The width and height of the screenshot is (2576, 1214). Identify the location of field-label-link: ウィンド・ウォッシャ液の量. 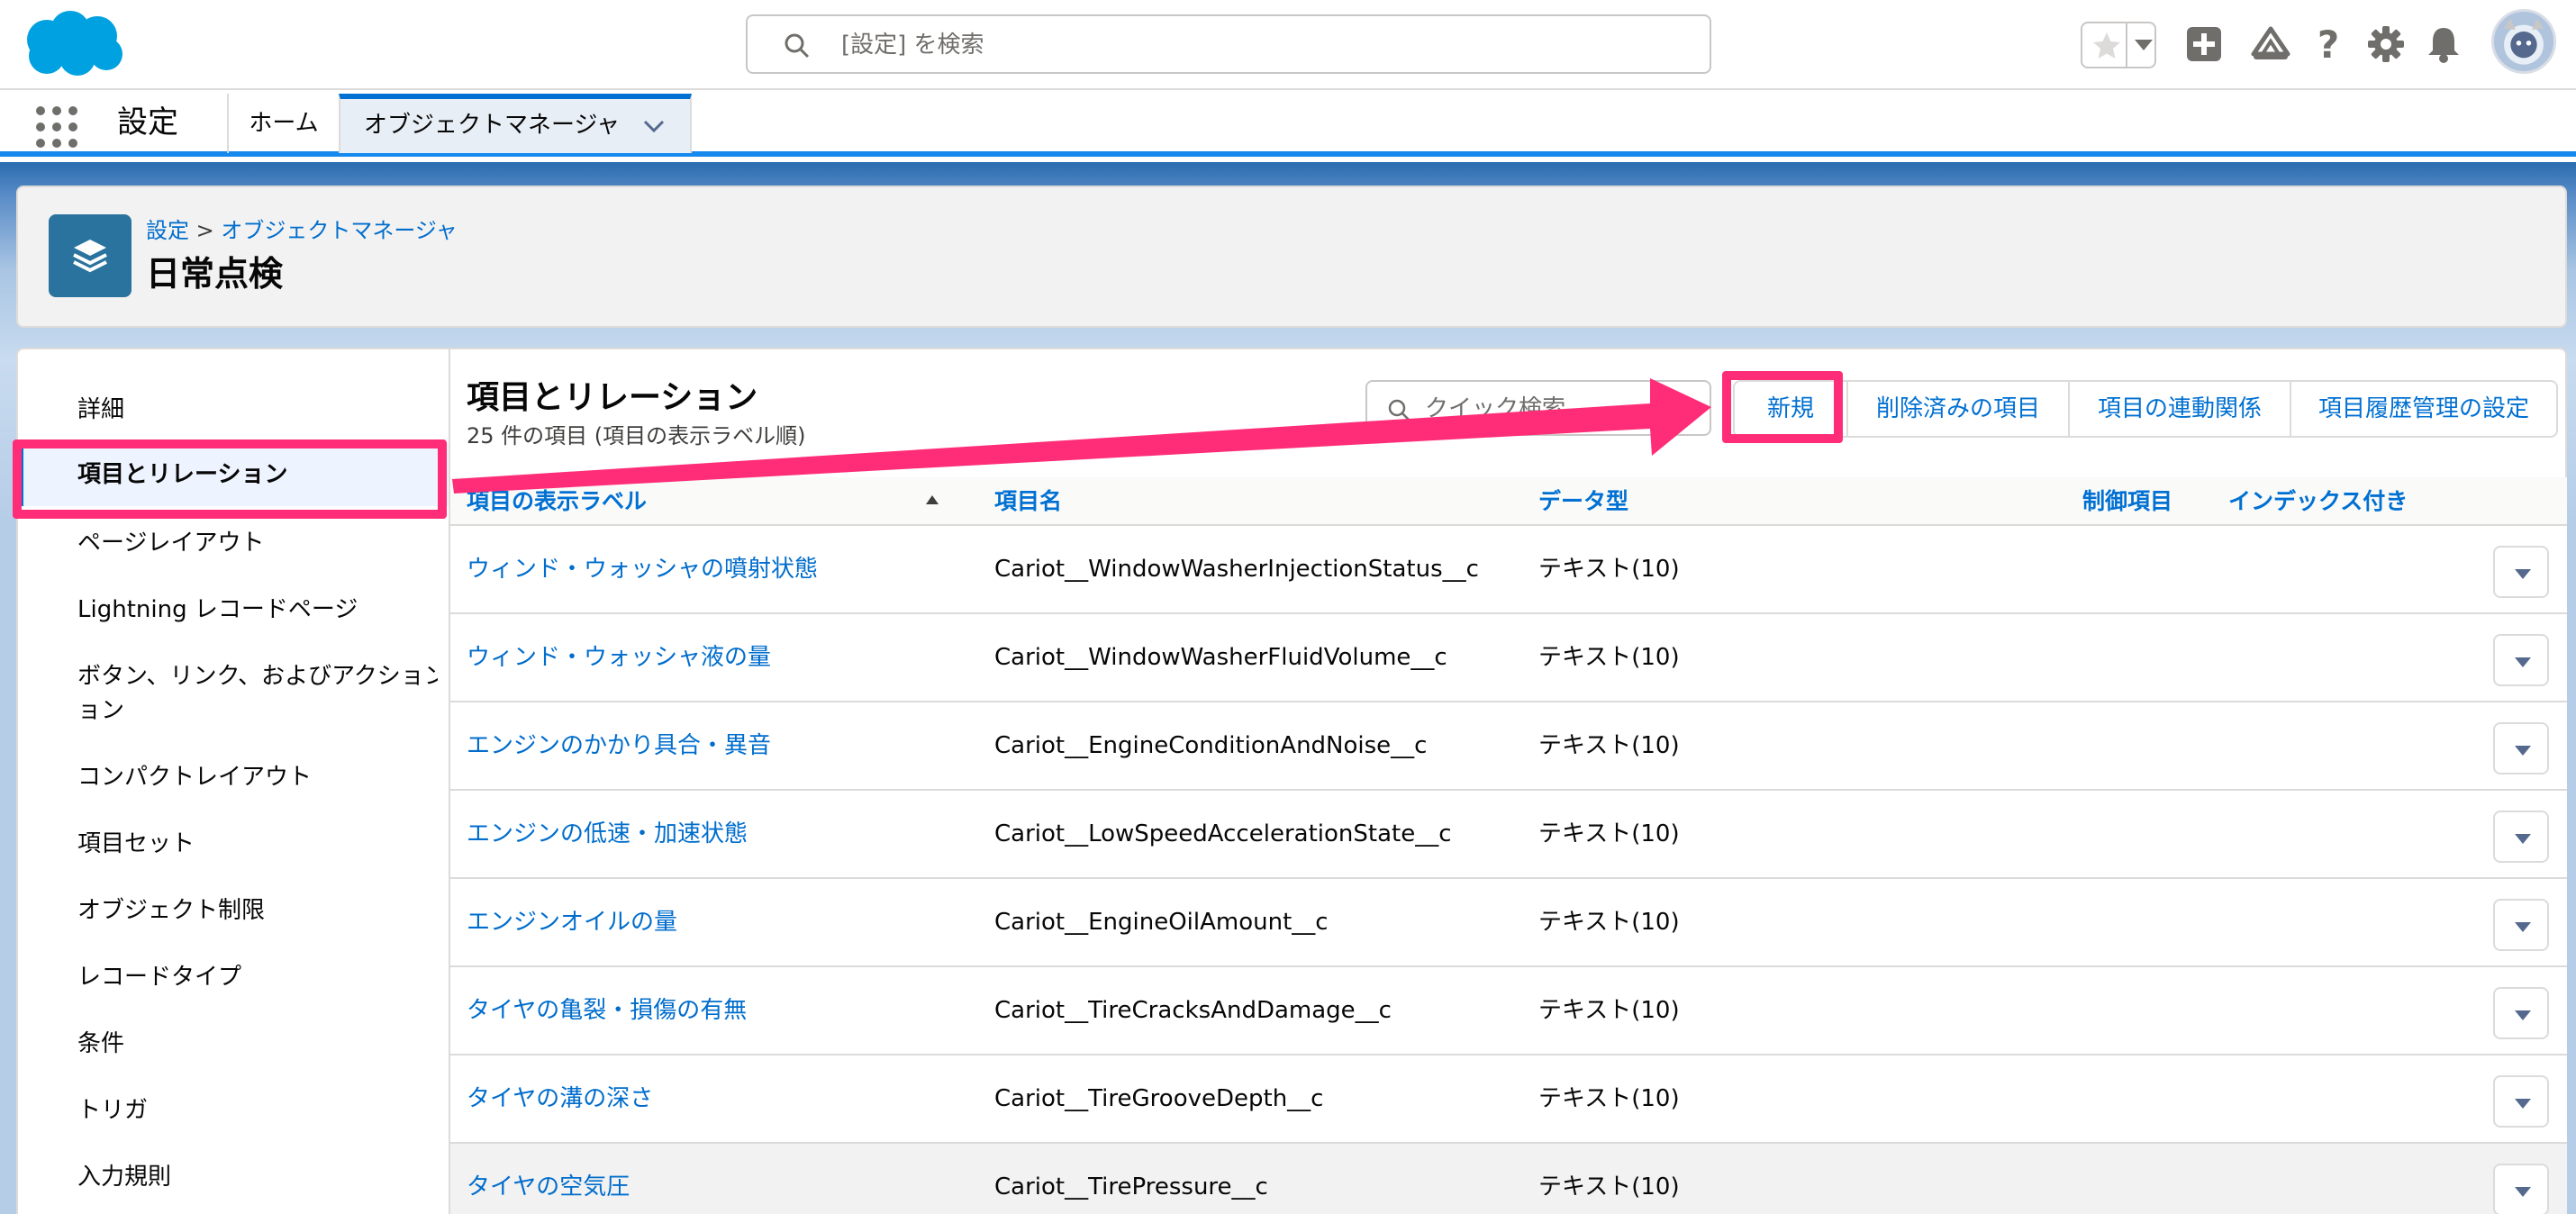
(619, 657).